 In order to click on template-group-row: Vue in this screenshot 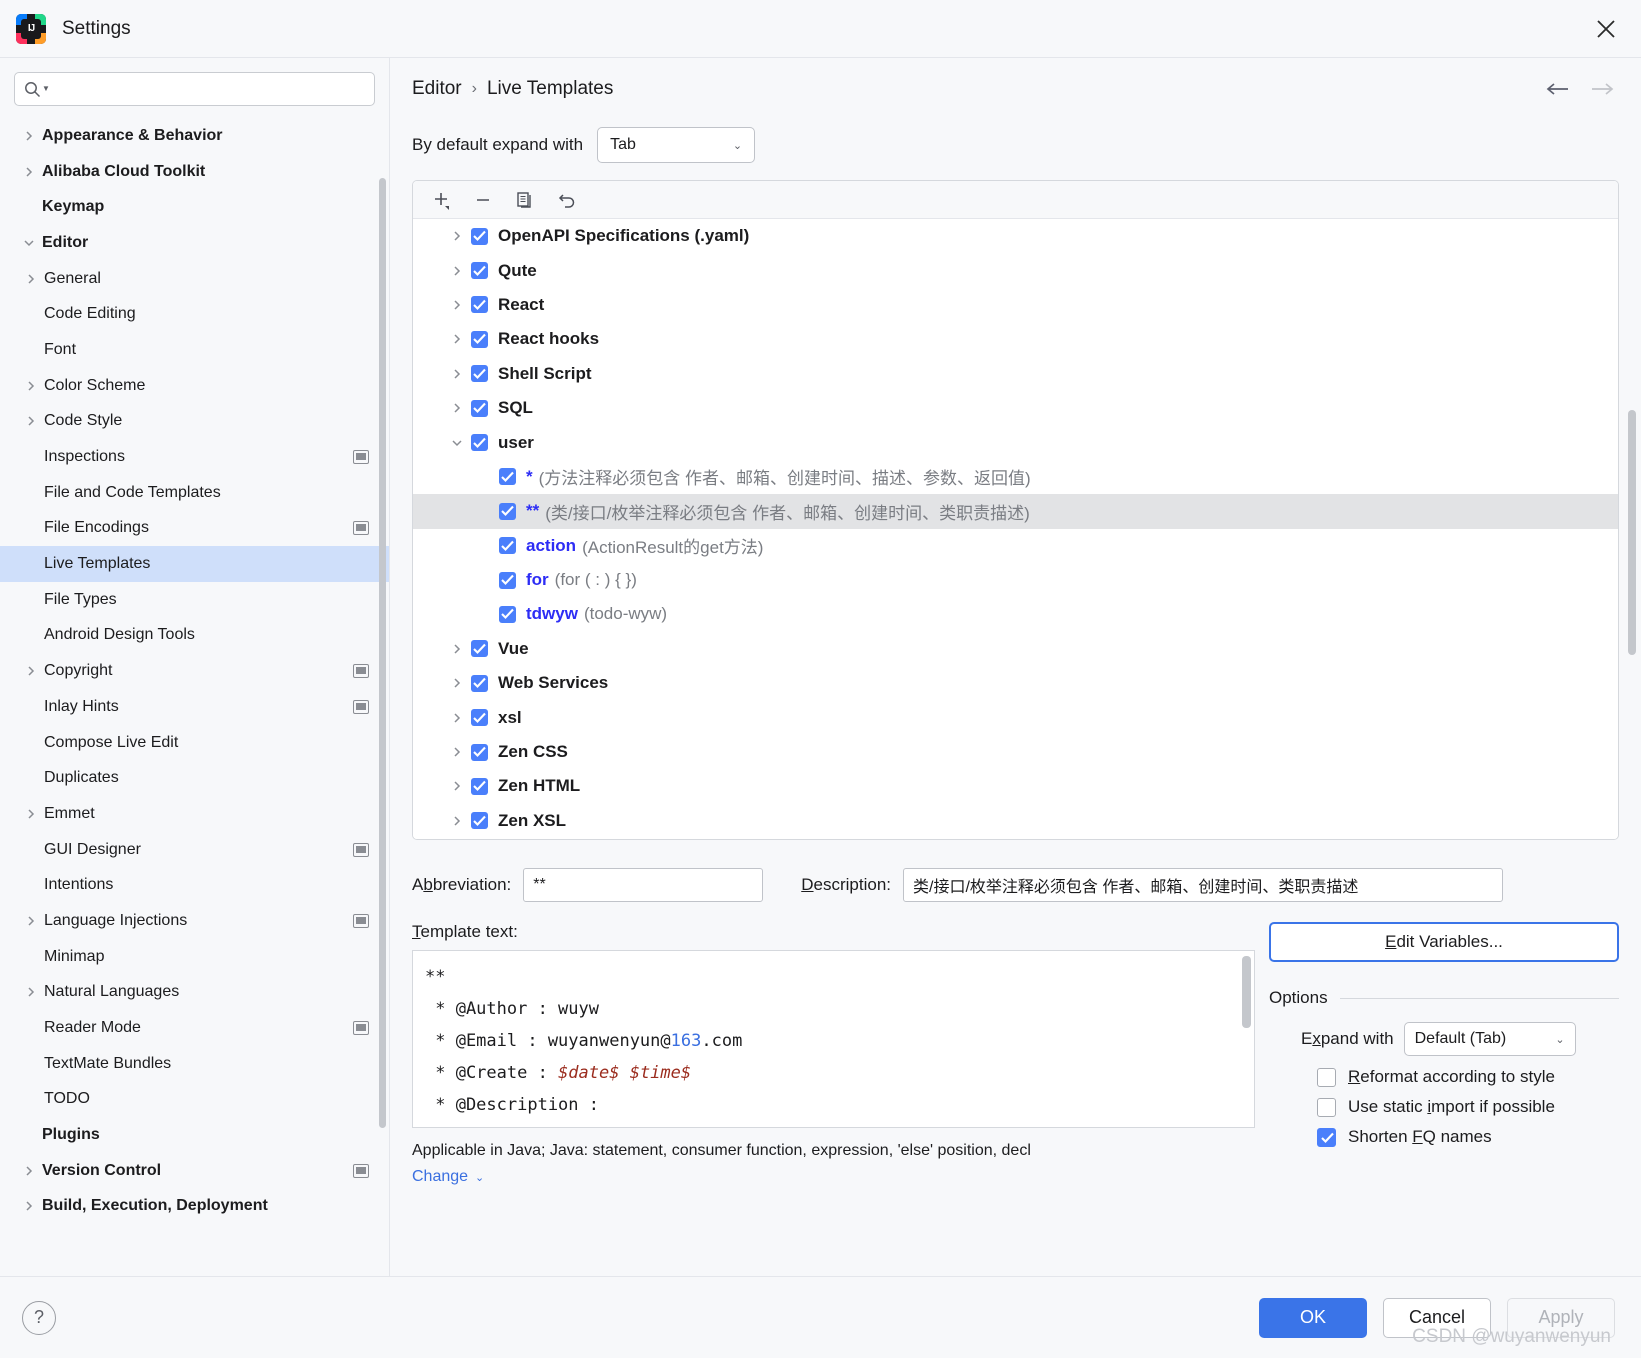, I will do `click(1015, 649)`.